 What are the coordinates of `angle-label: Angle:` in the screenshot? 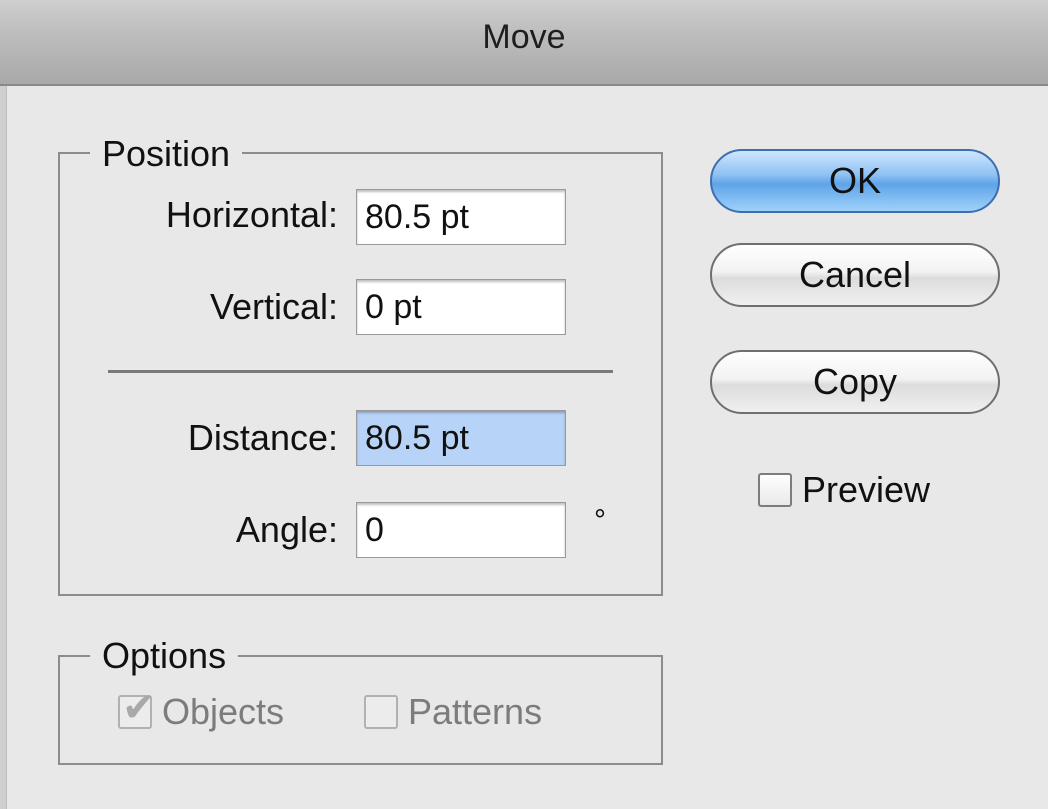 It's located at (286, 529).